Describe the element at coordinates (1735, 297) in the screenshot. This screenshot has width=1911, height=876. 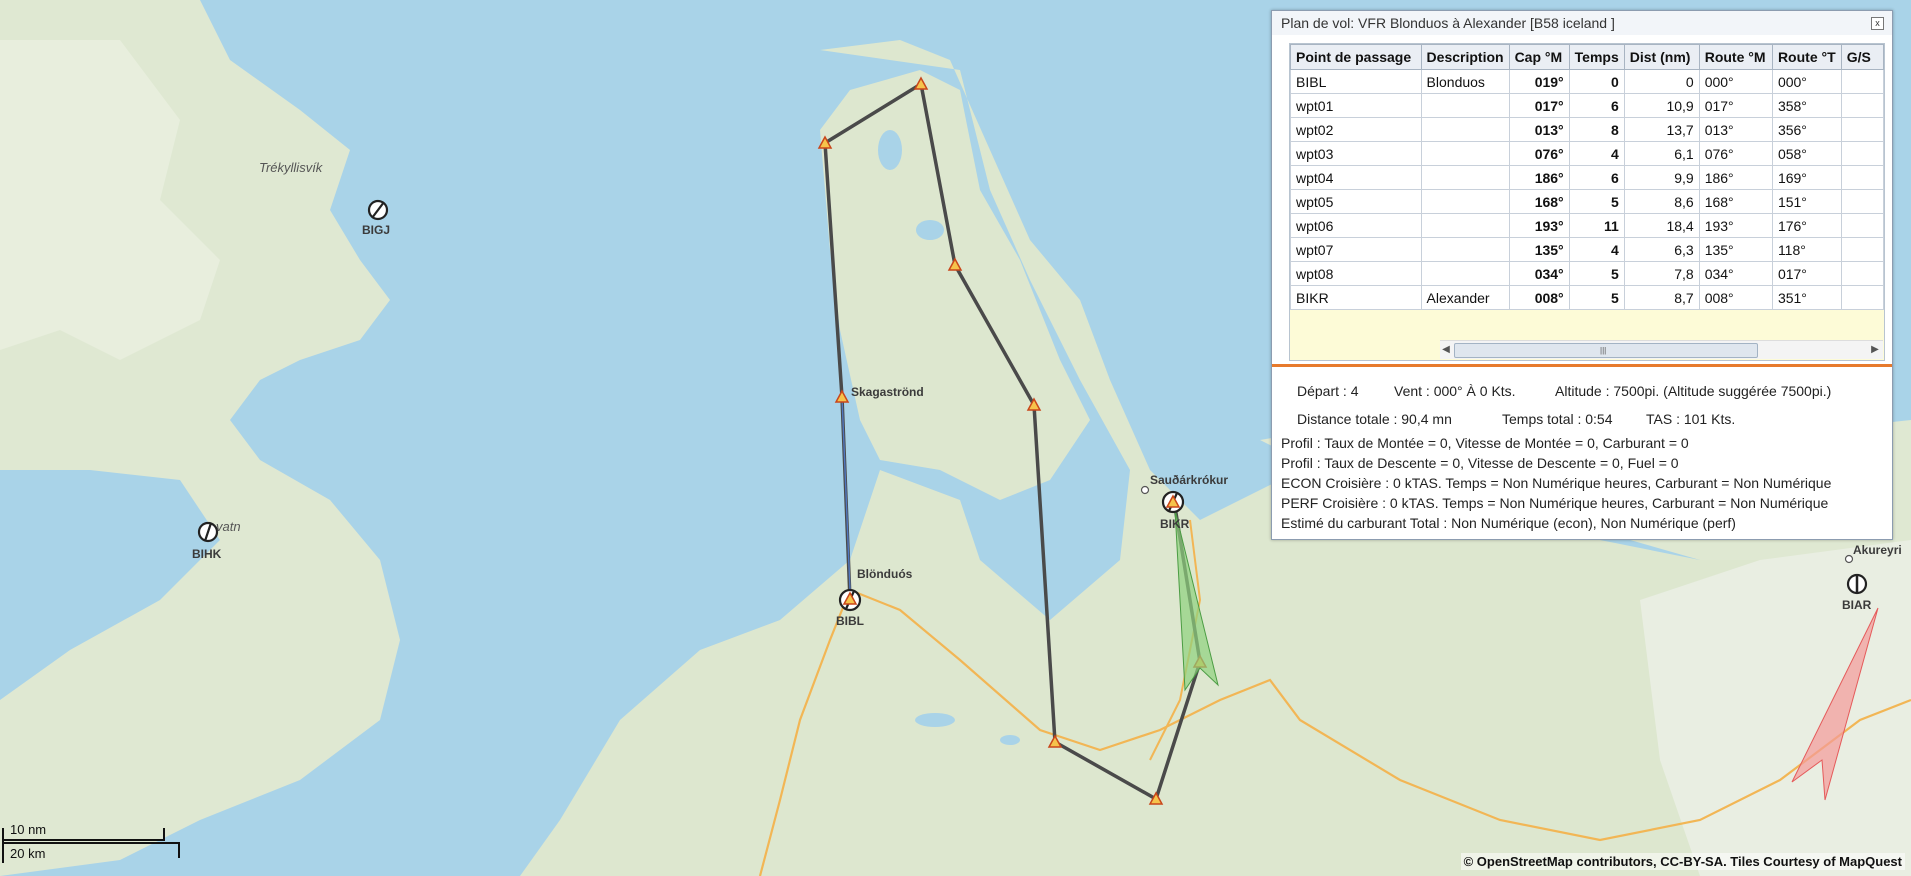
I see `cell-route-mag: 008°` at that location.